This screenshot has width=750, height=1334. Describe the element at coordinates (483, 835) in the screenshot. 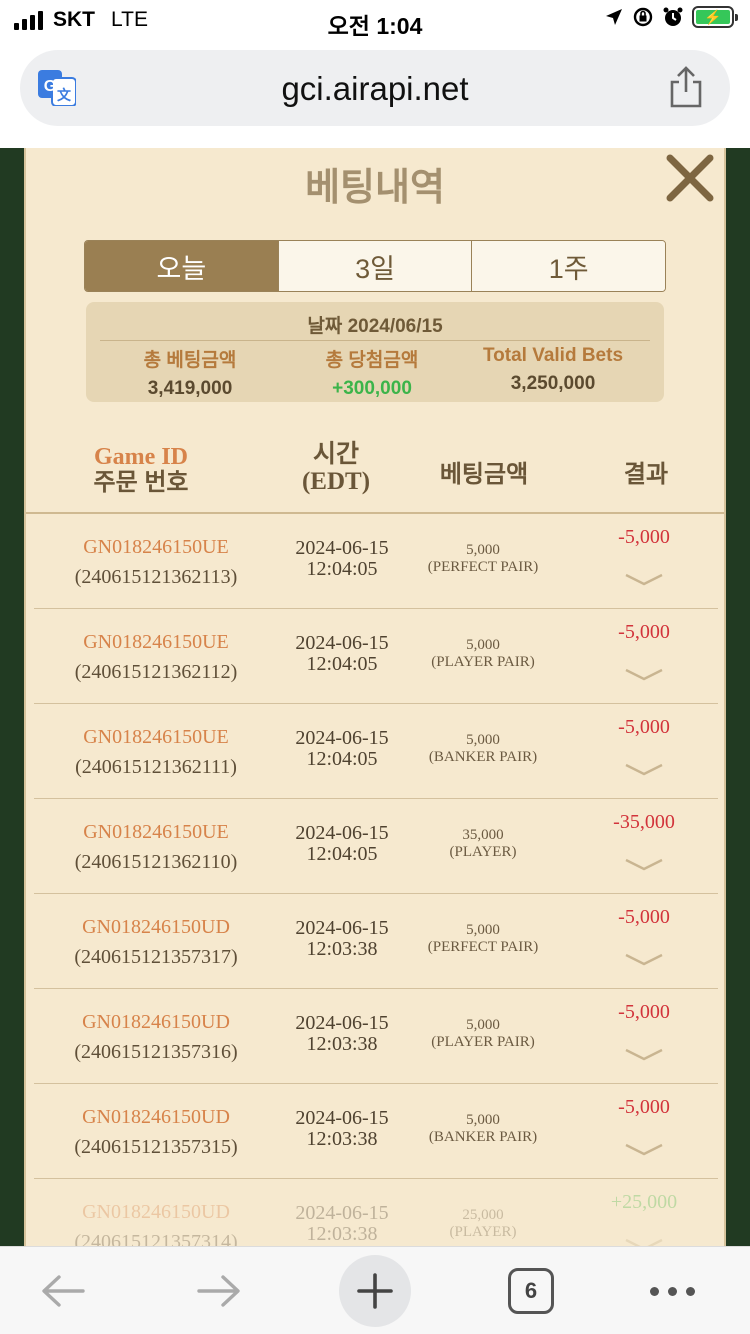

I see `row-amount-value: 35,000` at that location.